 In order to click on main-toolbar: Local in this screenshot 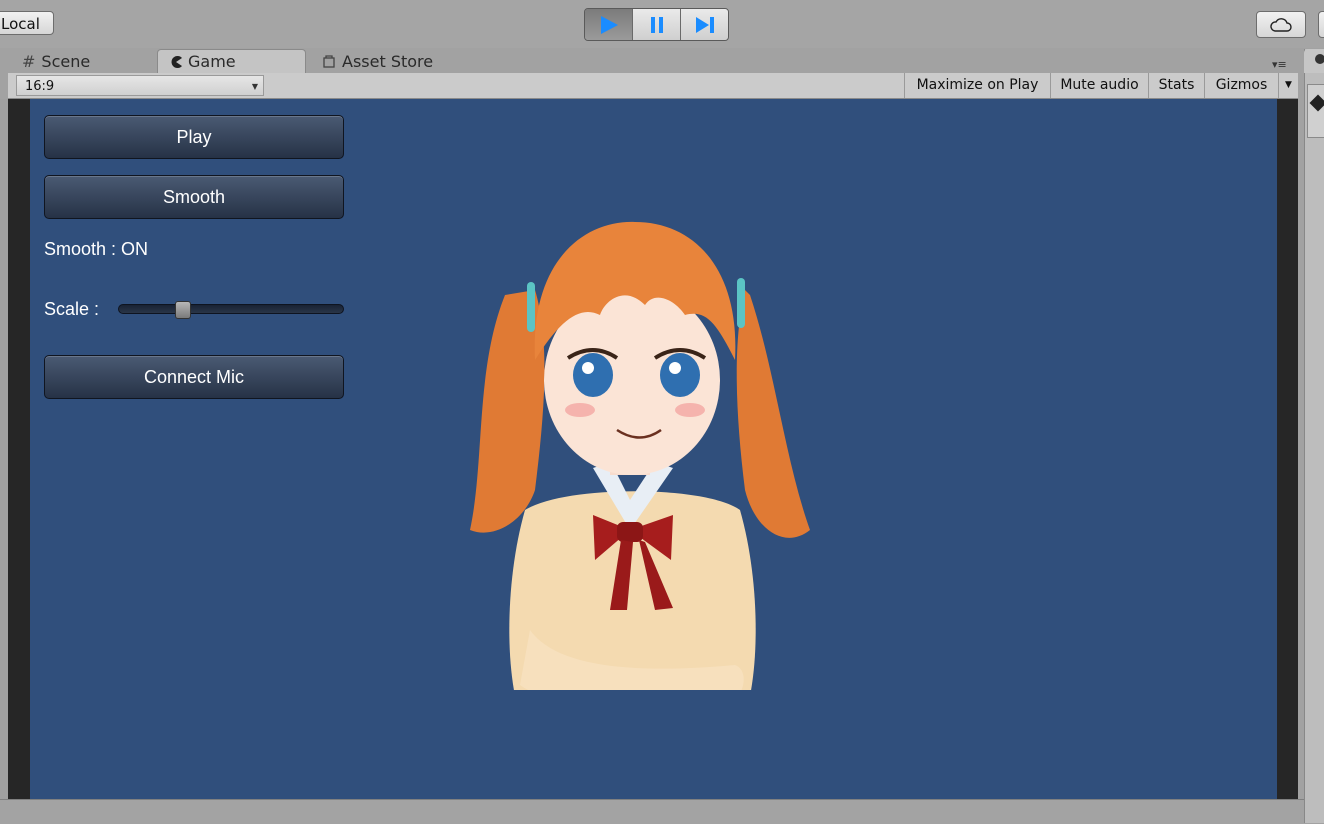, I will do `click(662, 24)`.